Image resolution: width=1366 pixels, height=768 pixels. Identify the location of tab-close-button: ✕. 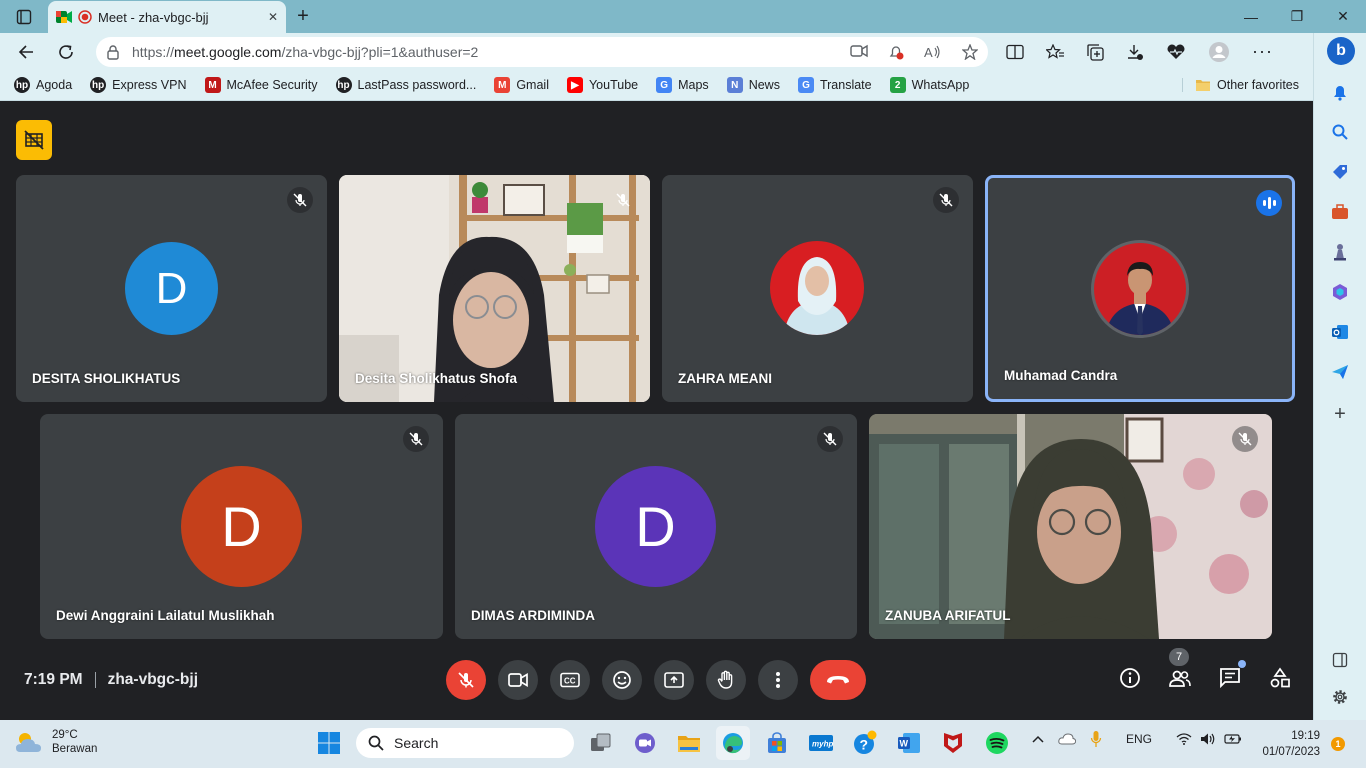
(273, 17).